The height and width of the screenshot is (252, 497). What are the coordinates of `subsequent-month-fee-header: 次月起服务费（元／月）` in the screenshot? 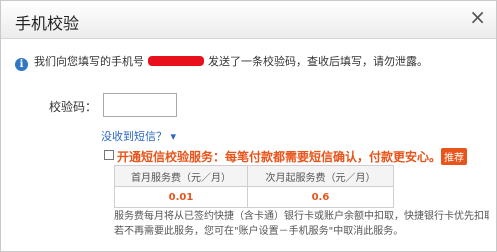 It's located at (320, 176).